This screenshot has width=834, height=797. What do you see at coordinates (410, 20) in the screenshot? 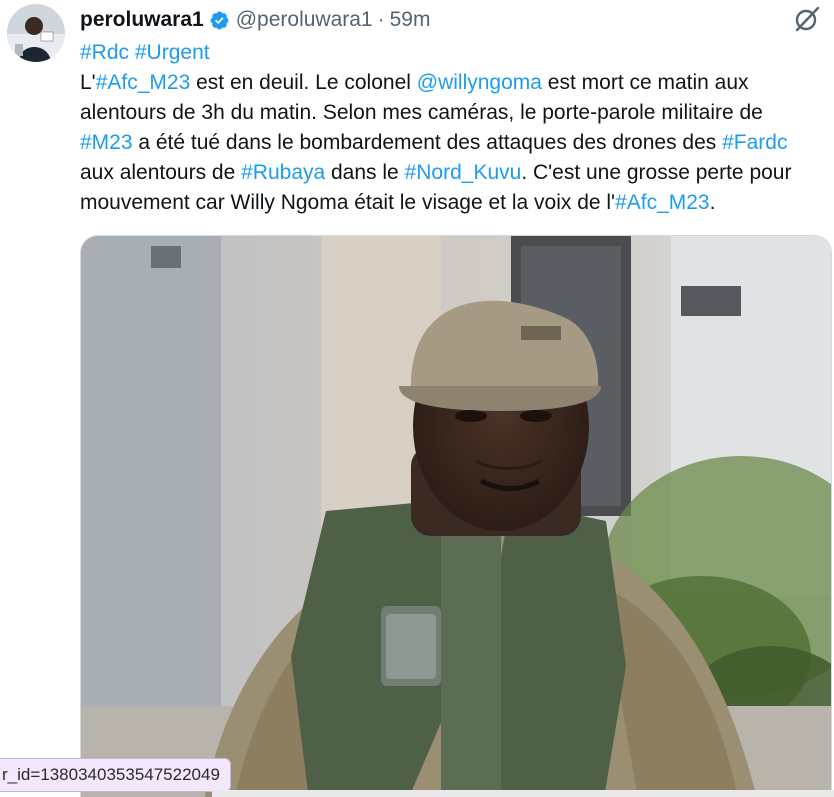
I see `timestamp: 59m` at bounding box center [410, 20].